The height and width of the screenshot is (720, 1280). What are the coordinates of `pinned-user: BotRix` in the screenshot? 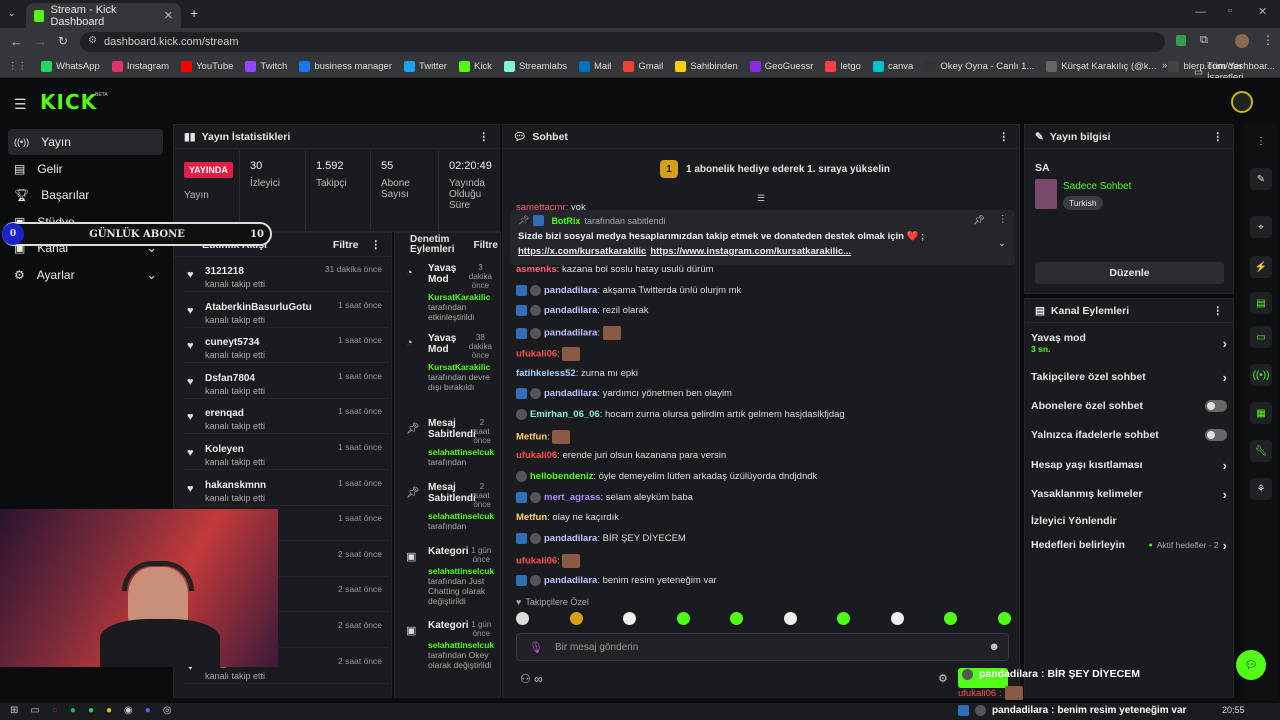 It's located at (565, 221).